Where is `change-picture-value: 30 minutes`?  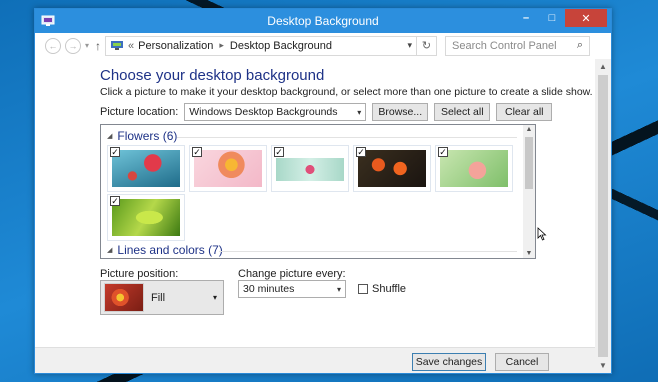 change-picture-value: 30 minutes is located at coordinates (269, 289).